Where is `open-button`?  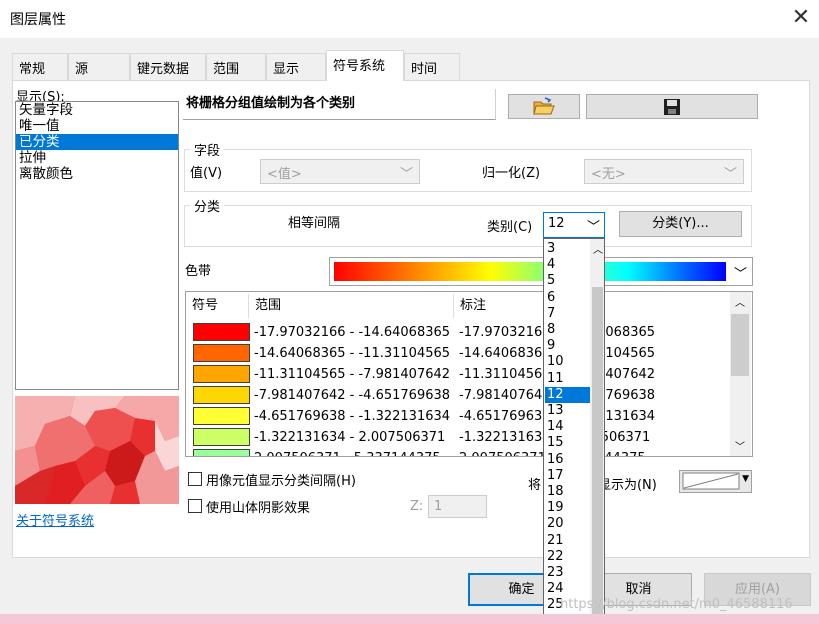
open-button is located at coordinates (544, 106).